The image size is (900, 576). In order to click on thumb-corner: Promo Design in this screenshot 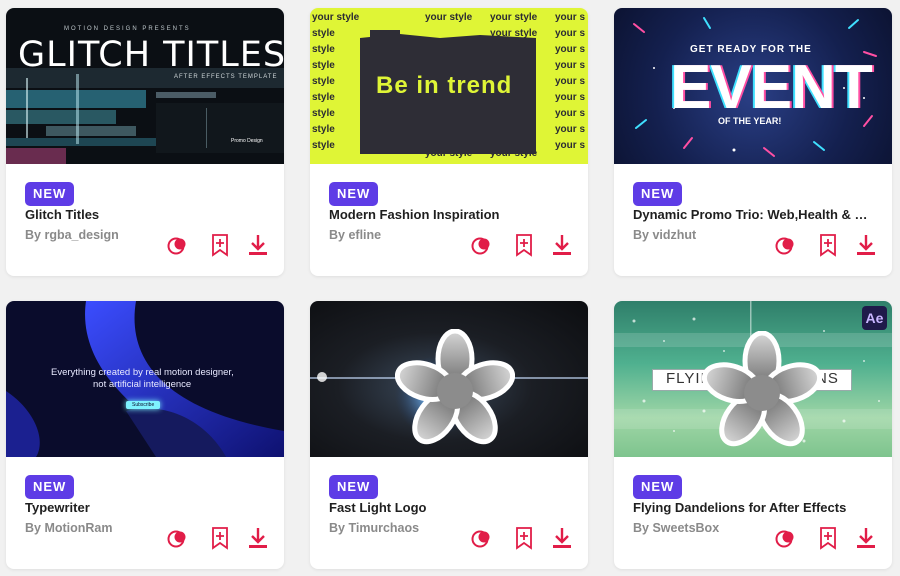, I will do `click(247, 141)`.